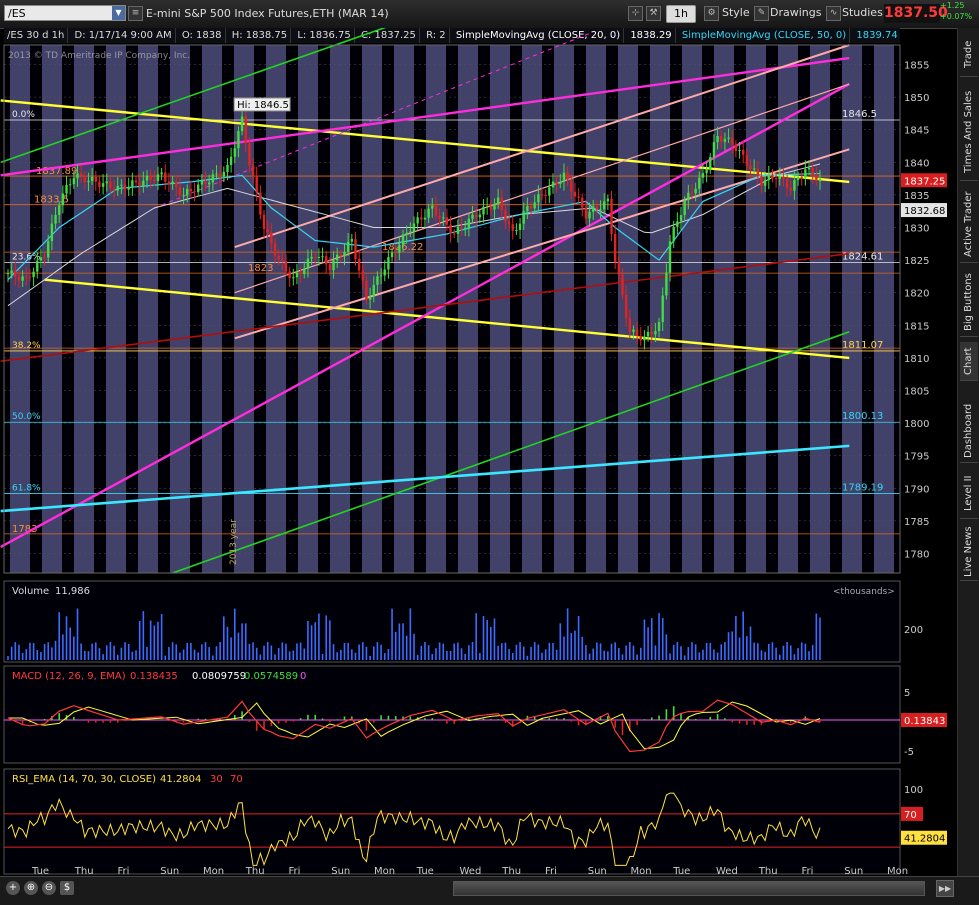 This screenshot has height=905, width=979. Describe the element at coordinates (31, 888) in the screenshot. I see `zoom-in-icon: ⊕` at that location.